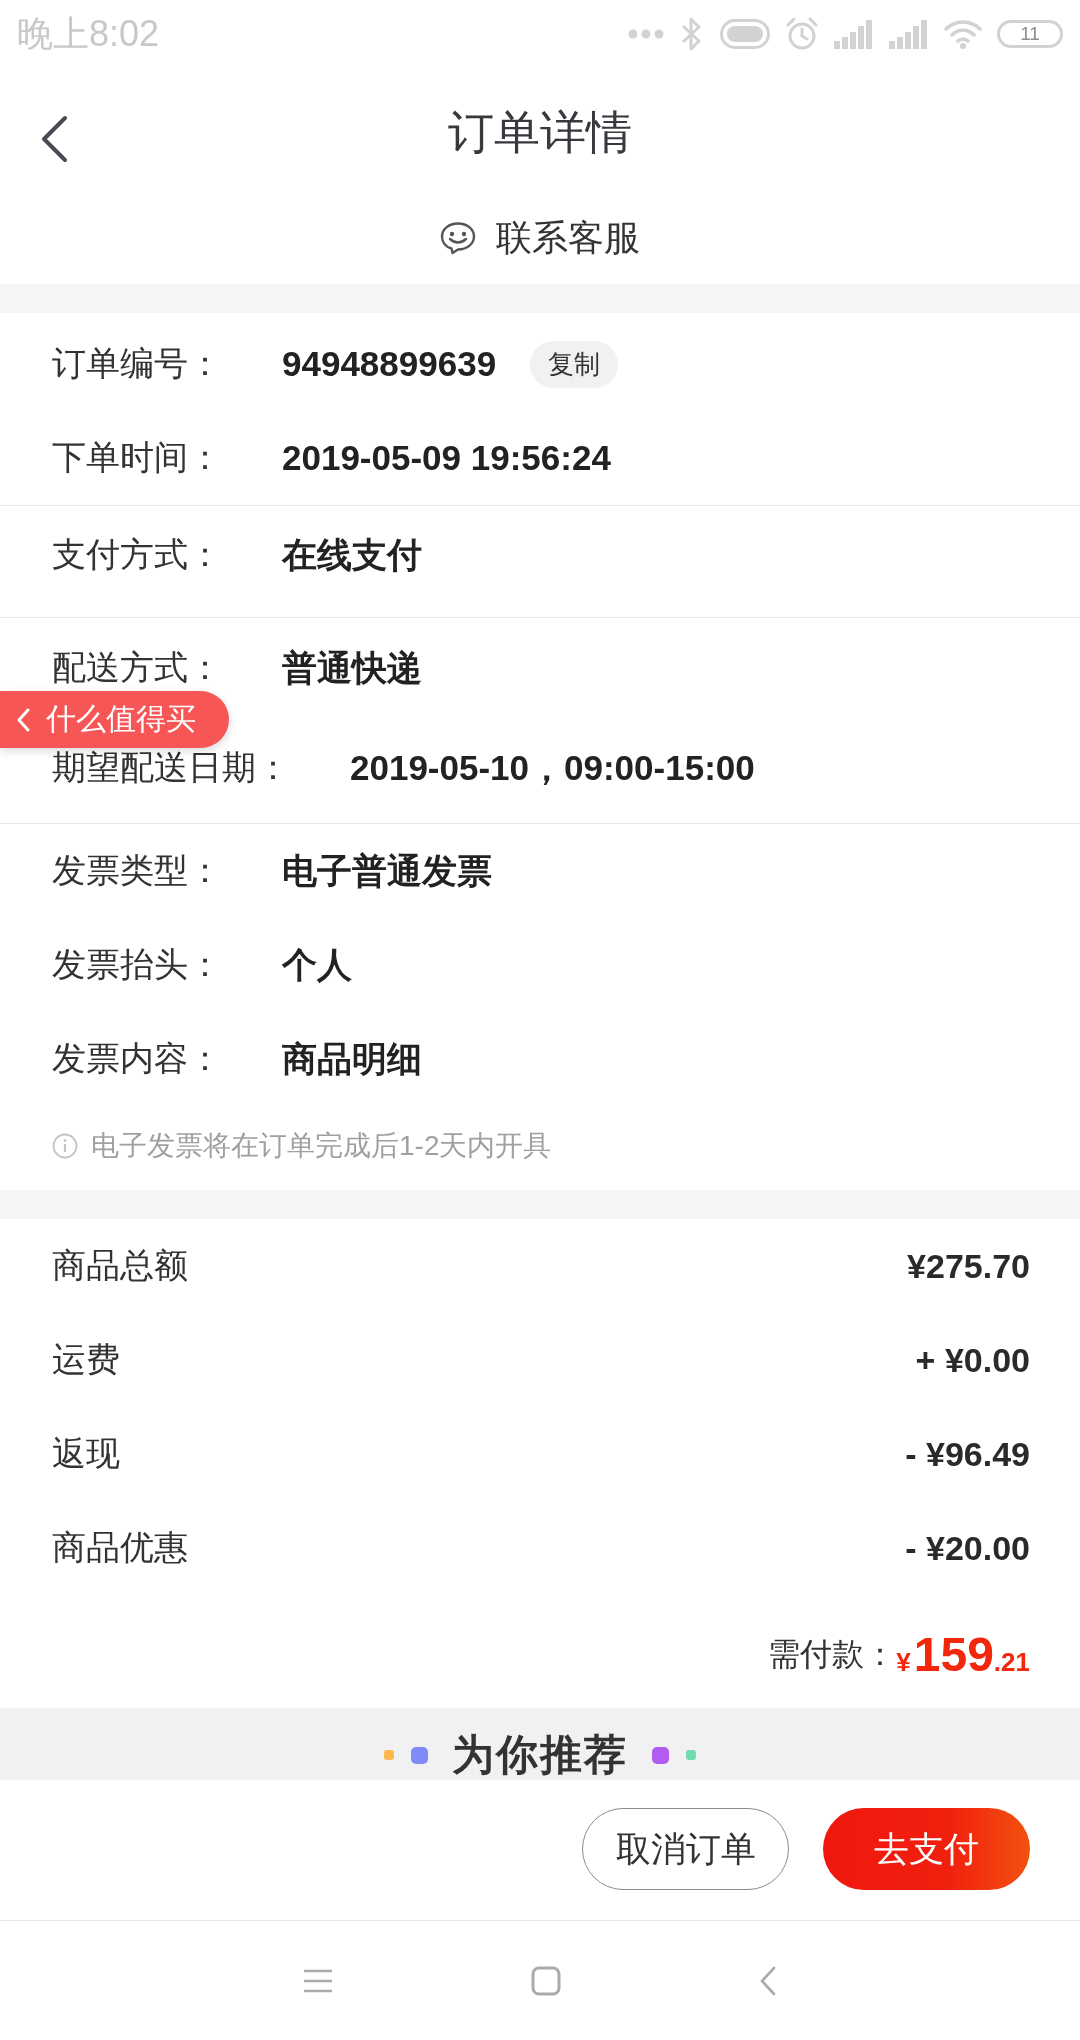  I want to click on order-action-button: 去支付, so click(926, 1849).